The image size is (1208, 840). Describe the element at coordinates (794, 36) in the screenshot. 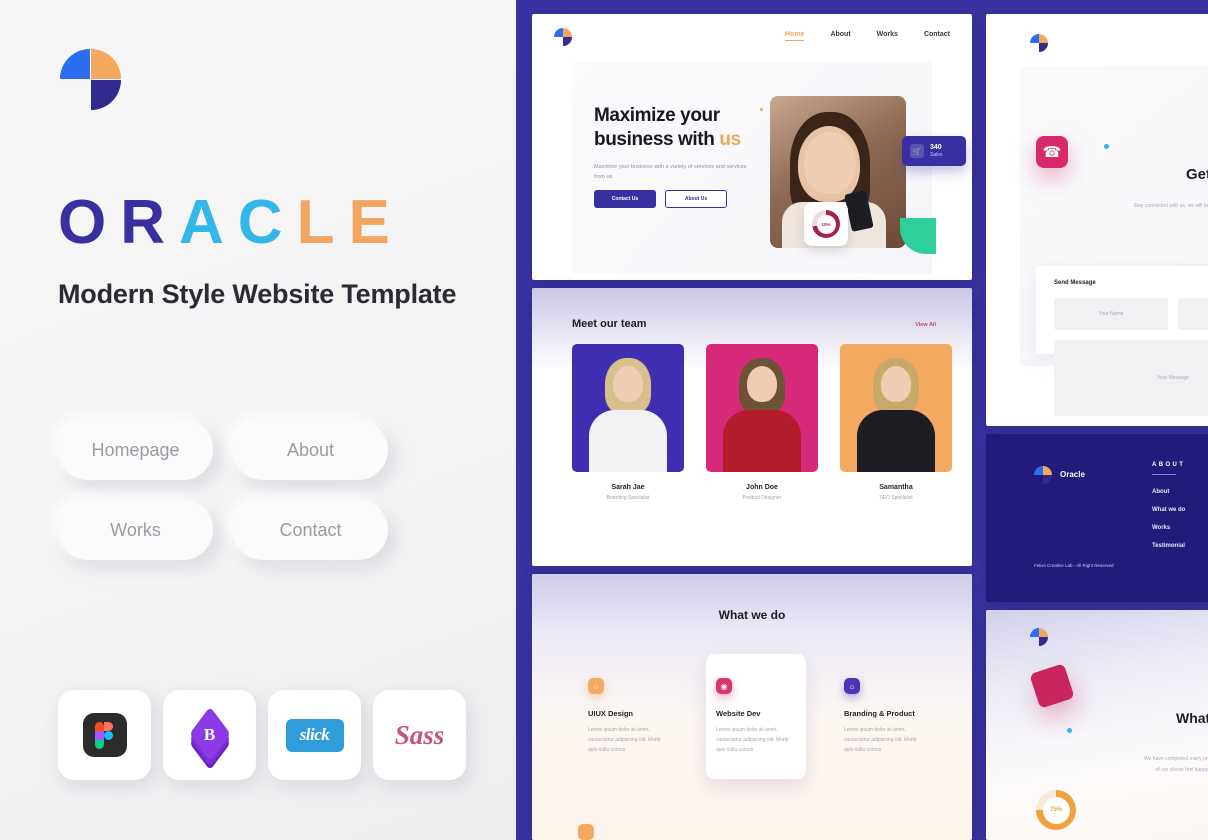

I see `hero-nav-item-home: Home` at that location.